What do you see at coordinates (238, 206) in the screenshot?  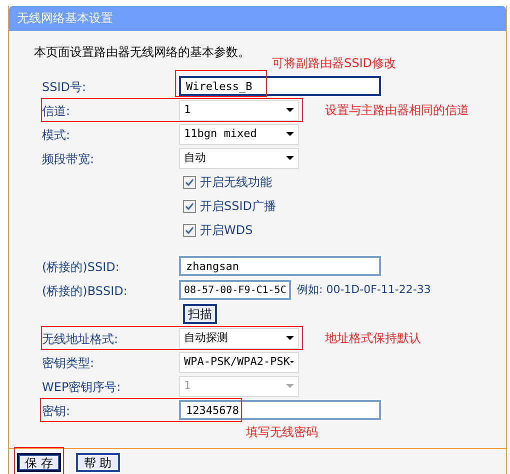 I see `checkbox-label: 开启SSID广播` at bounding box center [238, 206].